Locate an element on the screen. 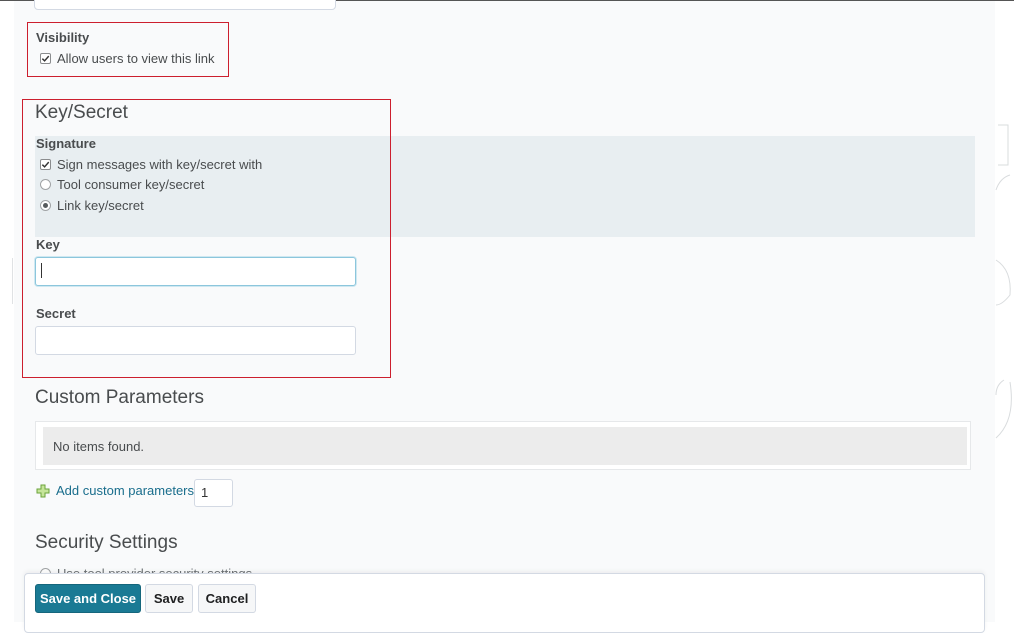  allow-view-checkbox-row: Allow users to view this link is located at coordinates (127, 58).